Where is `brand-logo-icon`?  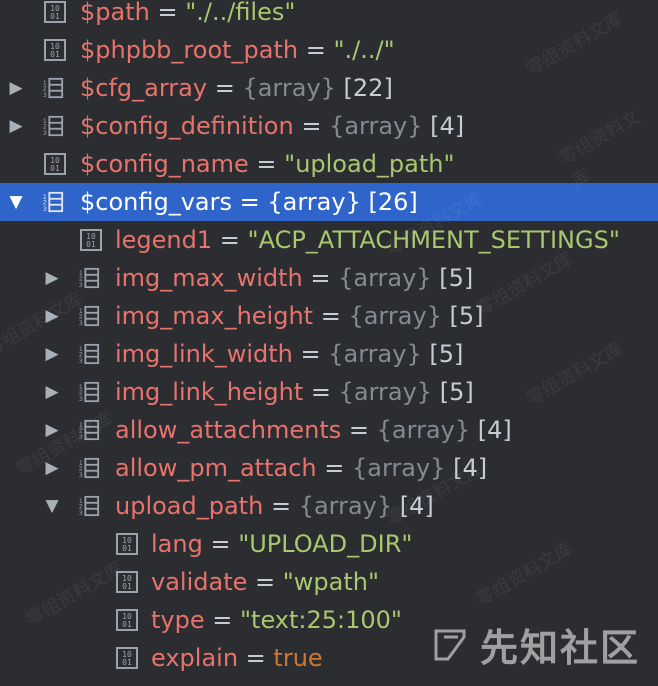
brand-logo-icon is located at coordinates (450, 644).